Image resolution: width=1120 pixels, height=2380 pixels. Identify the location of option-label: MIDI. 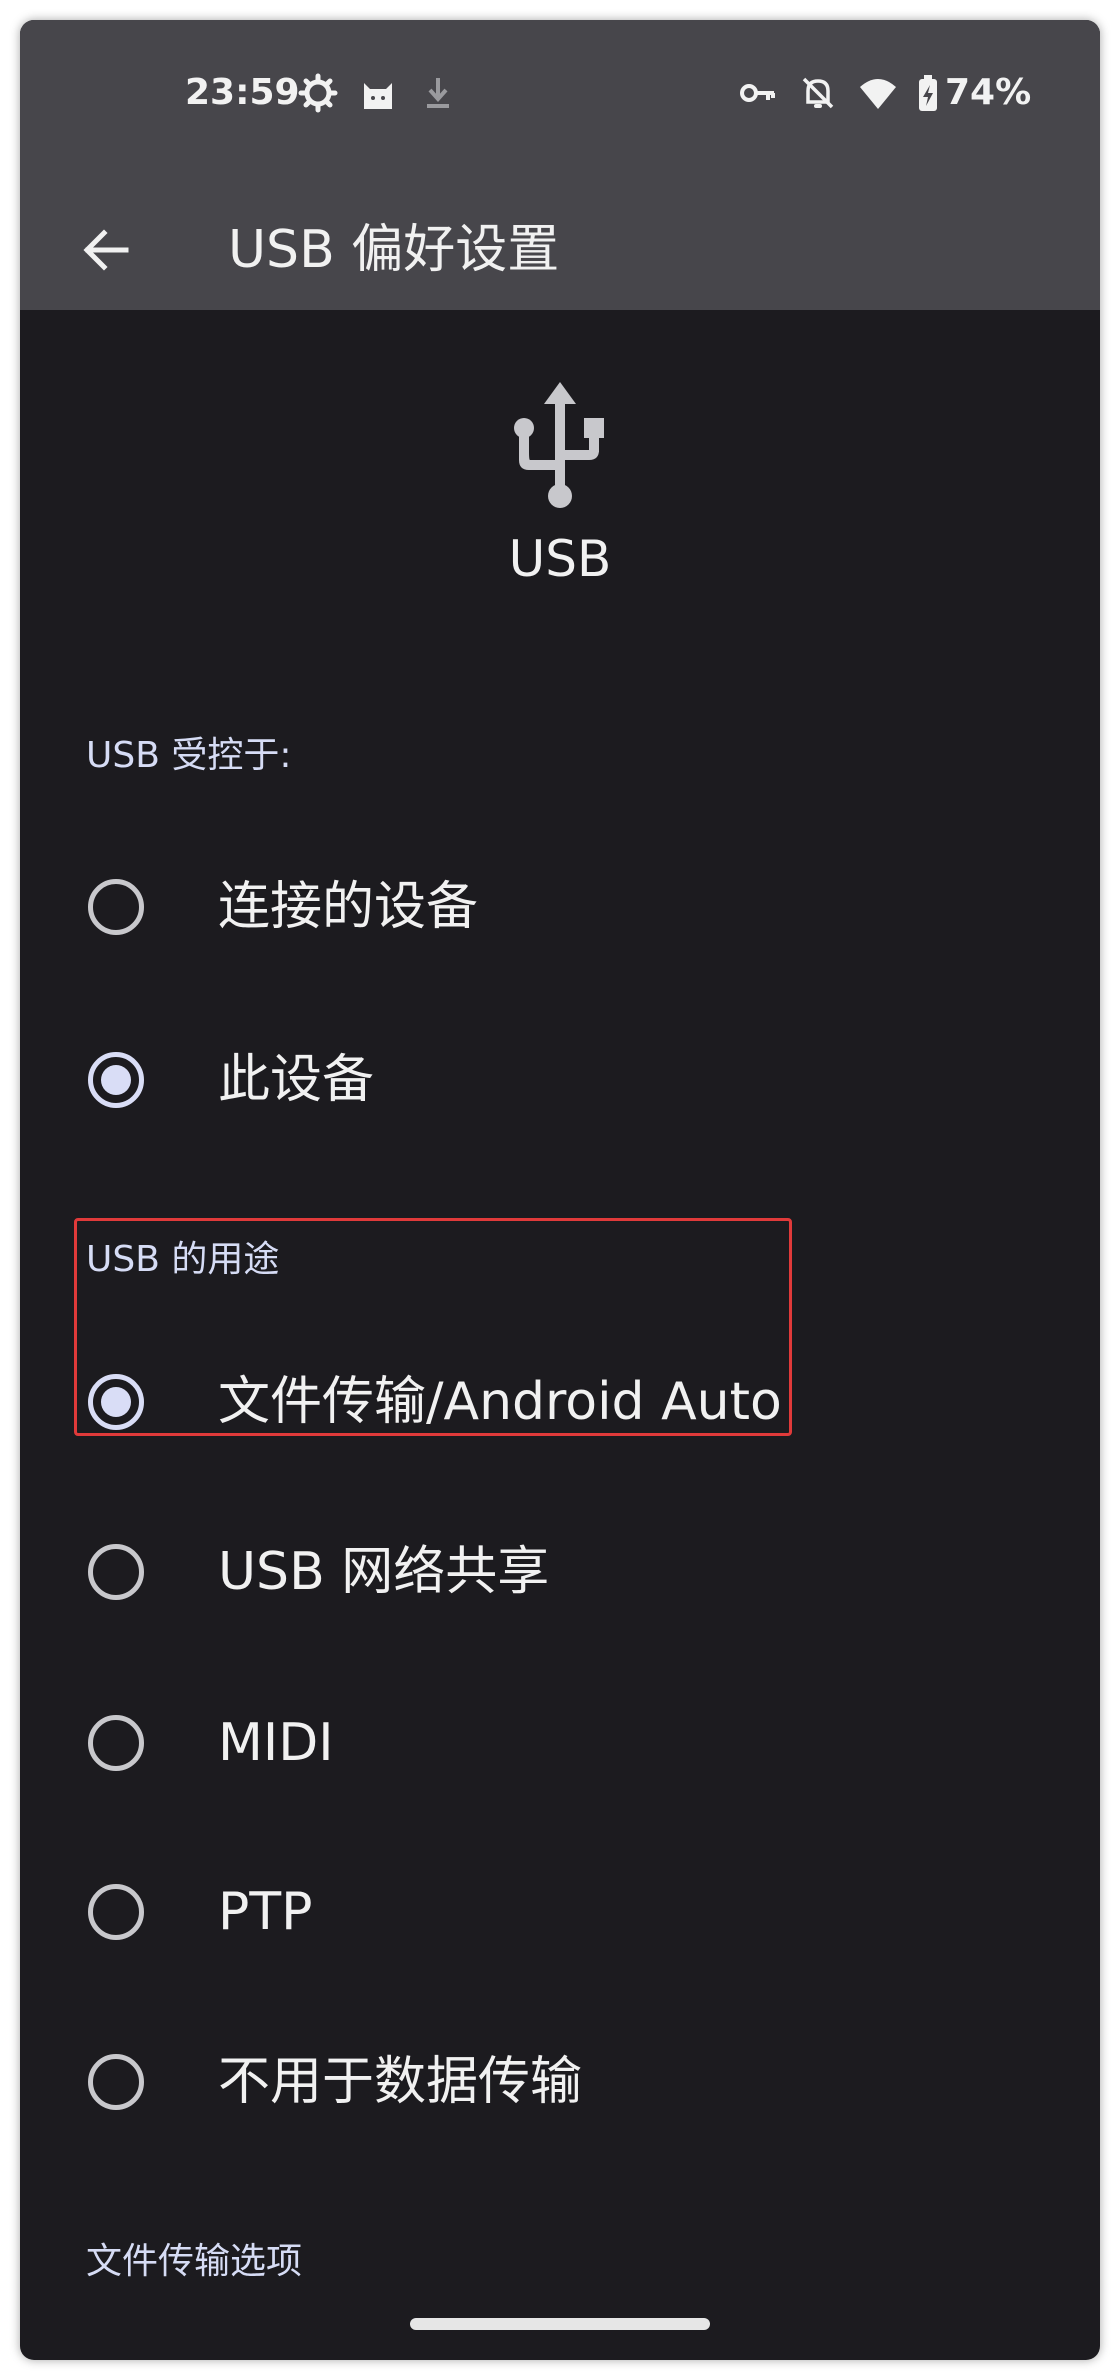
(276, 1743).